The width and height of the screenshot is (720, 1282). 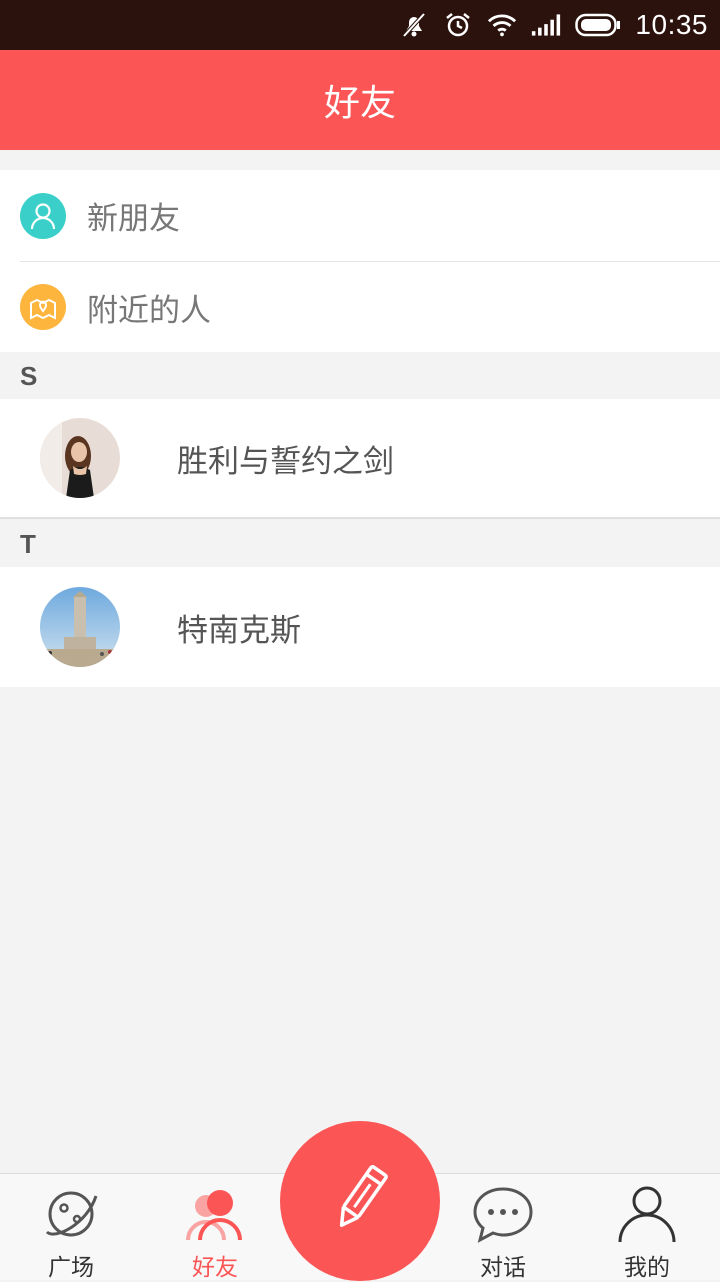 What do you see at coordinates (360, 544) in the screenshot?
I see `section-header-t: T` at bounding box center [360, 544].